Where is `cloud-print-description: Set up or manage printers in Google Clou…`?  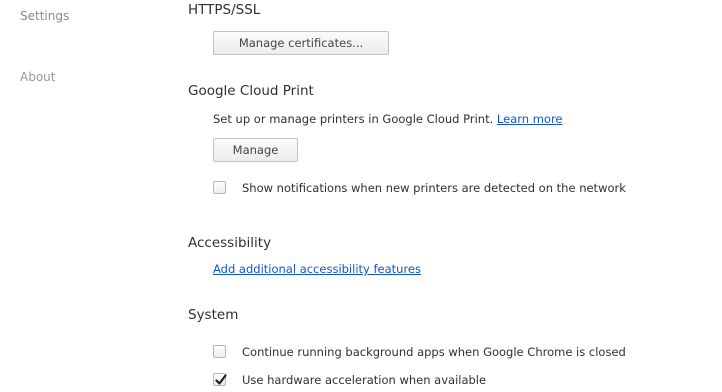 cloud-print-description: Set up or manage printers in Google Clou… is located at coordinates (353, 119).